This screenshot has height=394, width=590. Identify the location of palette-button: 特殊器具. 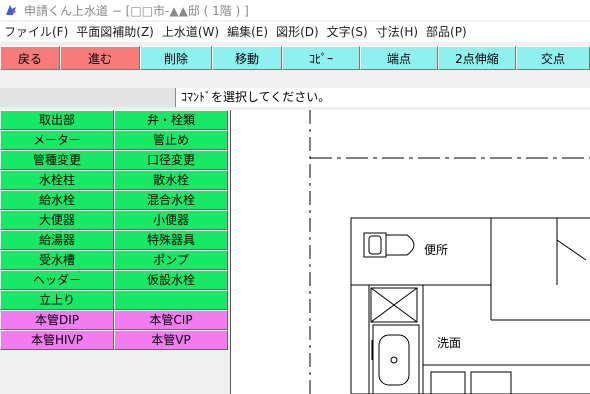
(171, 240).